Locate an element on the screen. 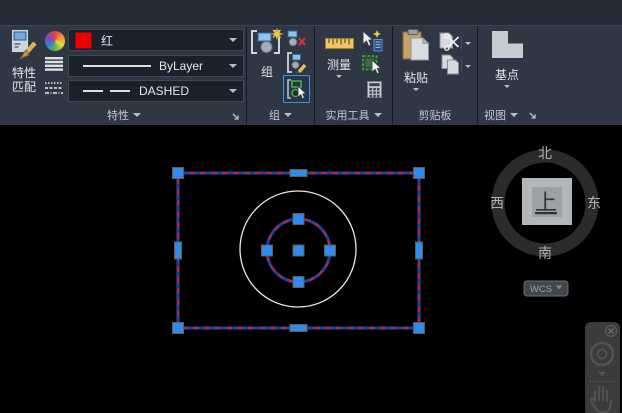 Image resolution: width=622 pixels, height=413 pixels. copy-button is located at coordinates (450, 64).